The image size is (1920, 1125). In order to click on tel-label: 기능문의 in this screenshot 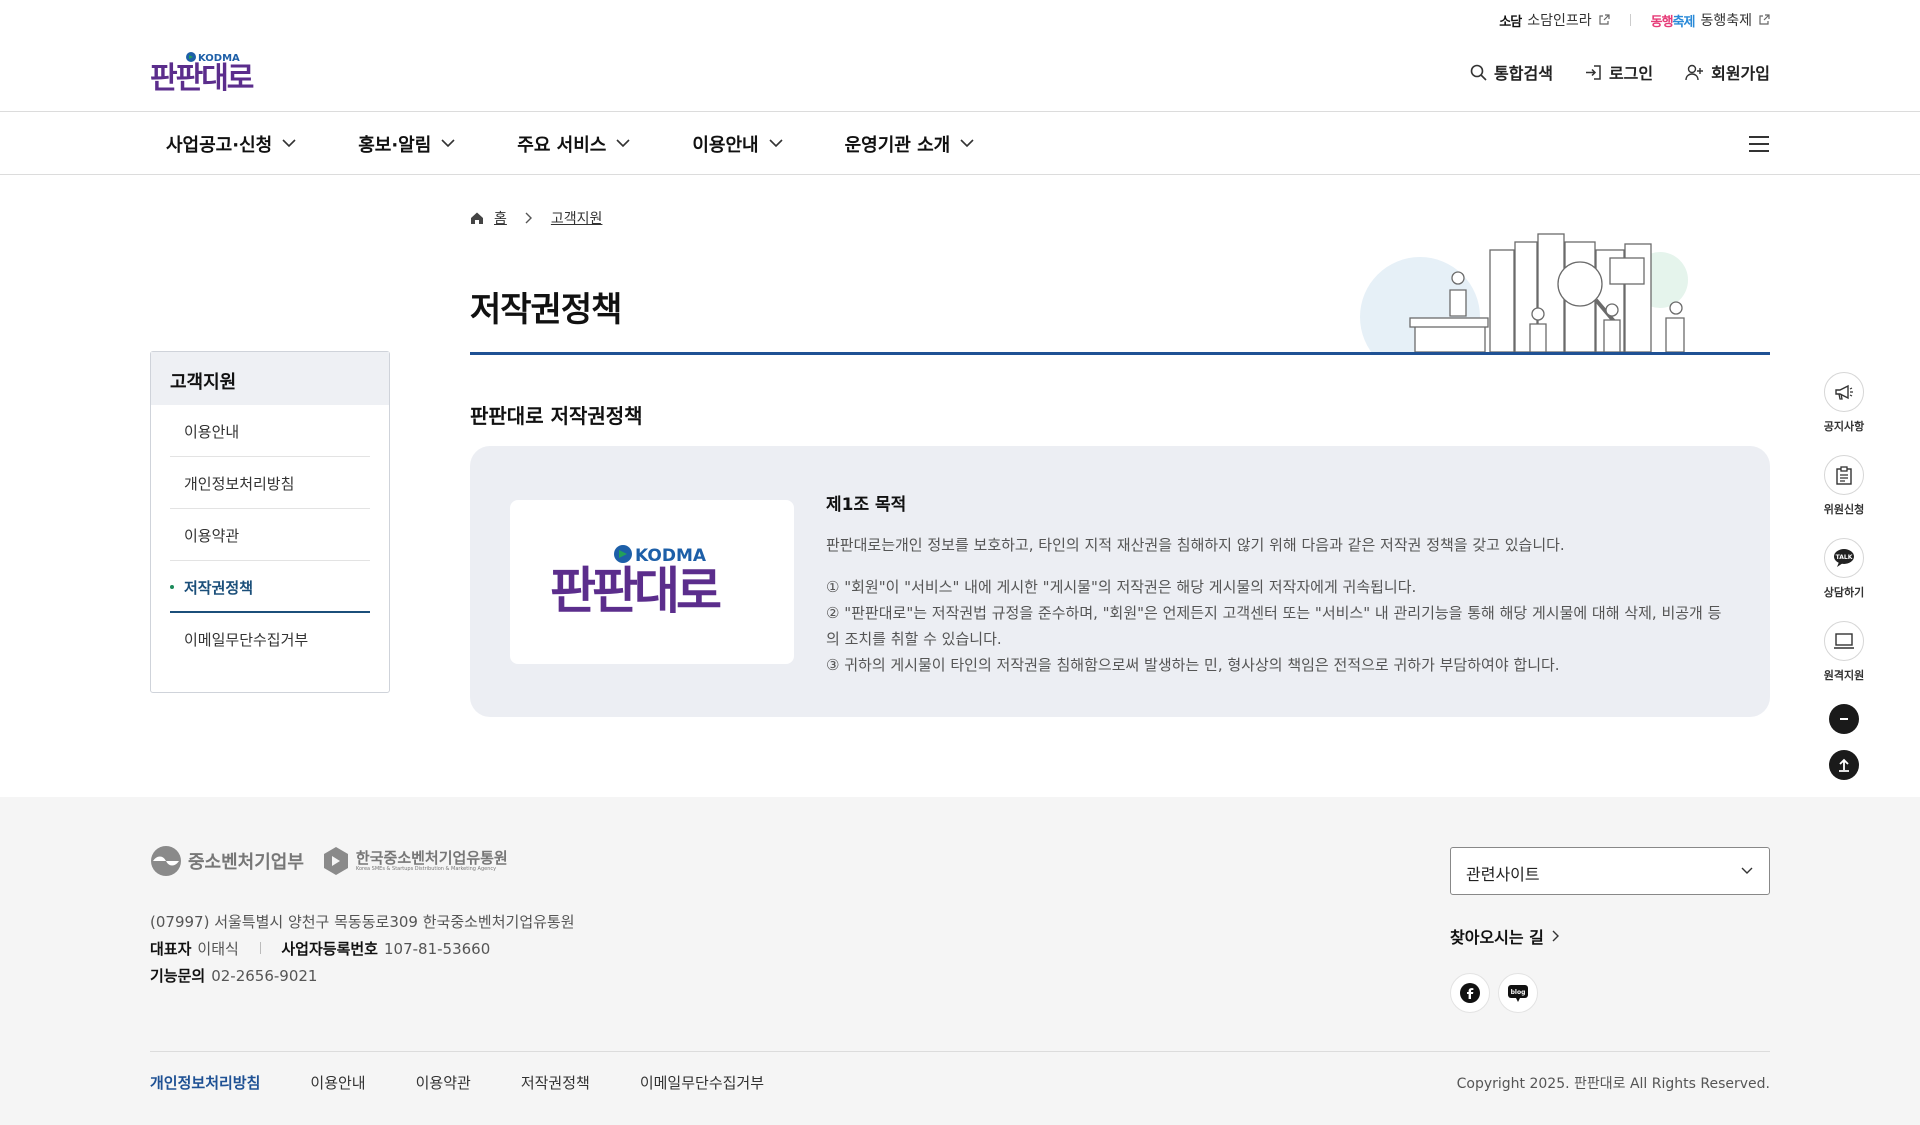, I will do `click(178, 976)`.